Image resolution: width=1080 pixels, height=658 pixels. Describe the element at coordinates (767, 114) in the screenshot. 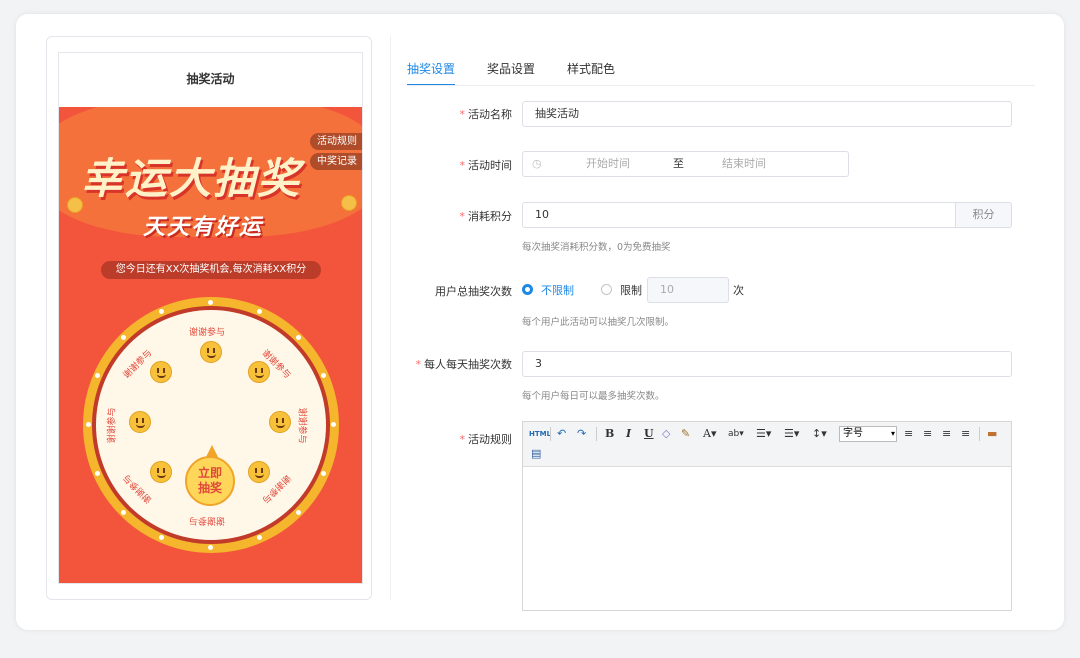

I see `activity-name-input: 抽奖活动` at that location.